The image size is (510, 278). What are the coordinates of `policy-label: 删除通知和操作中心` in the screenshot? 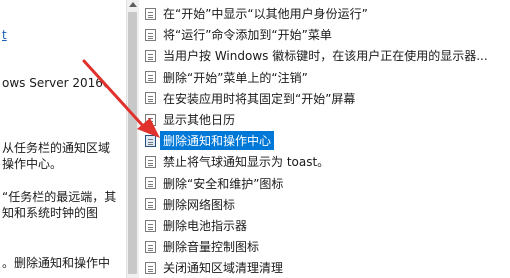 It's located at (217, 141).